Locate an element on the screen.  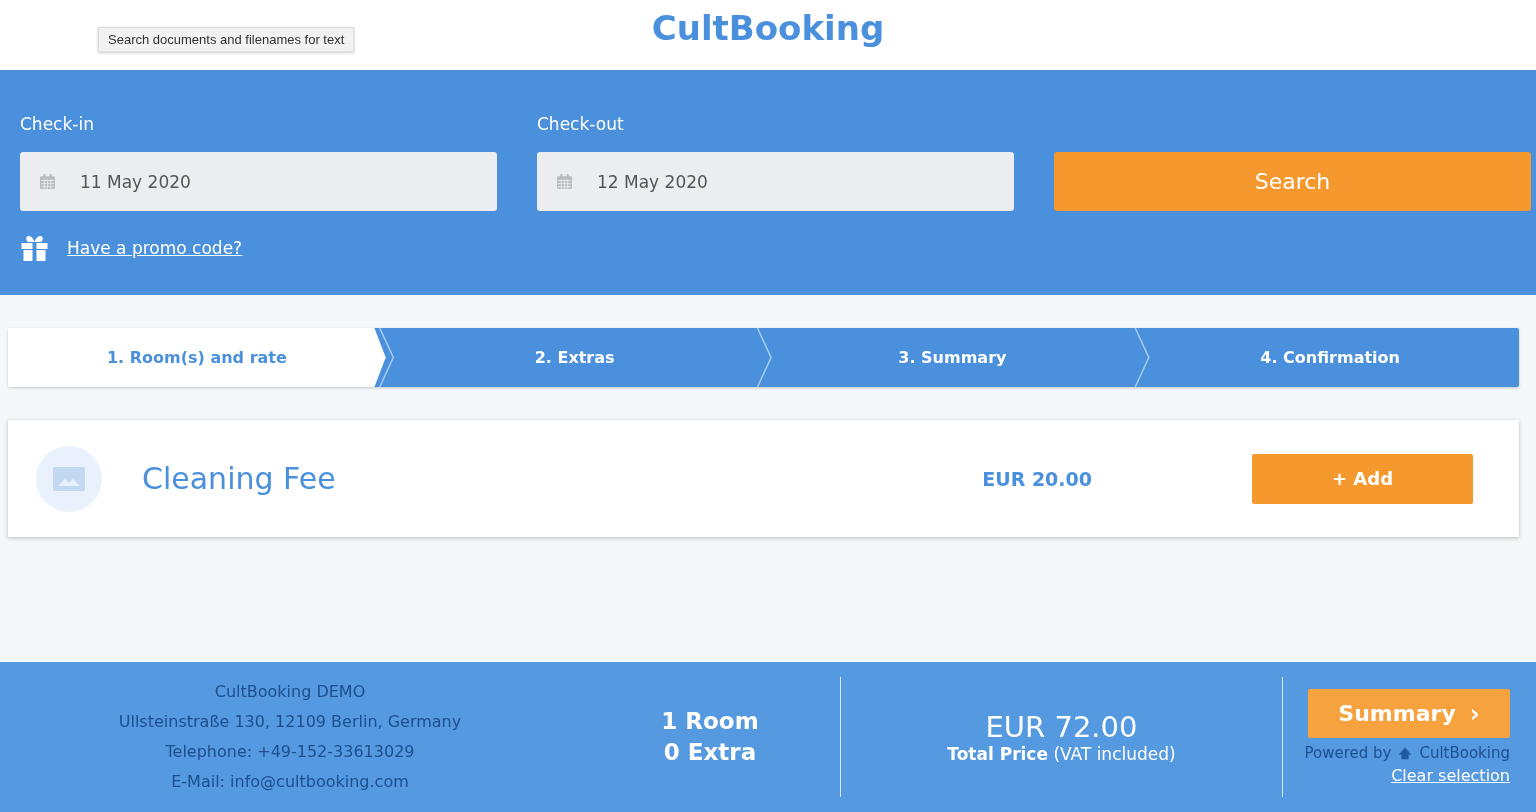
field-label: Check-out is located at coordinates (581, 124).